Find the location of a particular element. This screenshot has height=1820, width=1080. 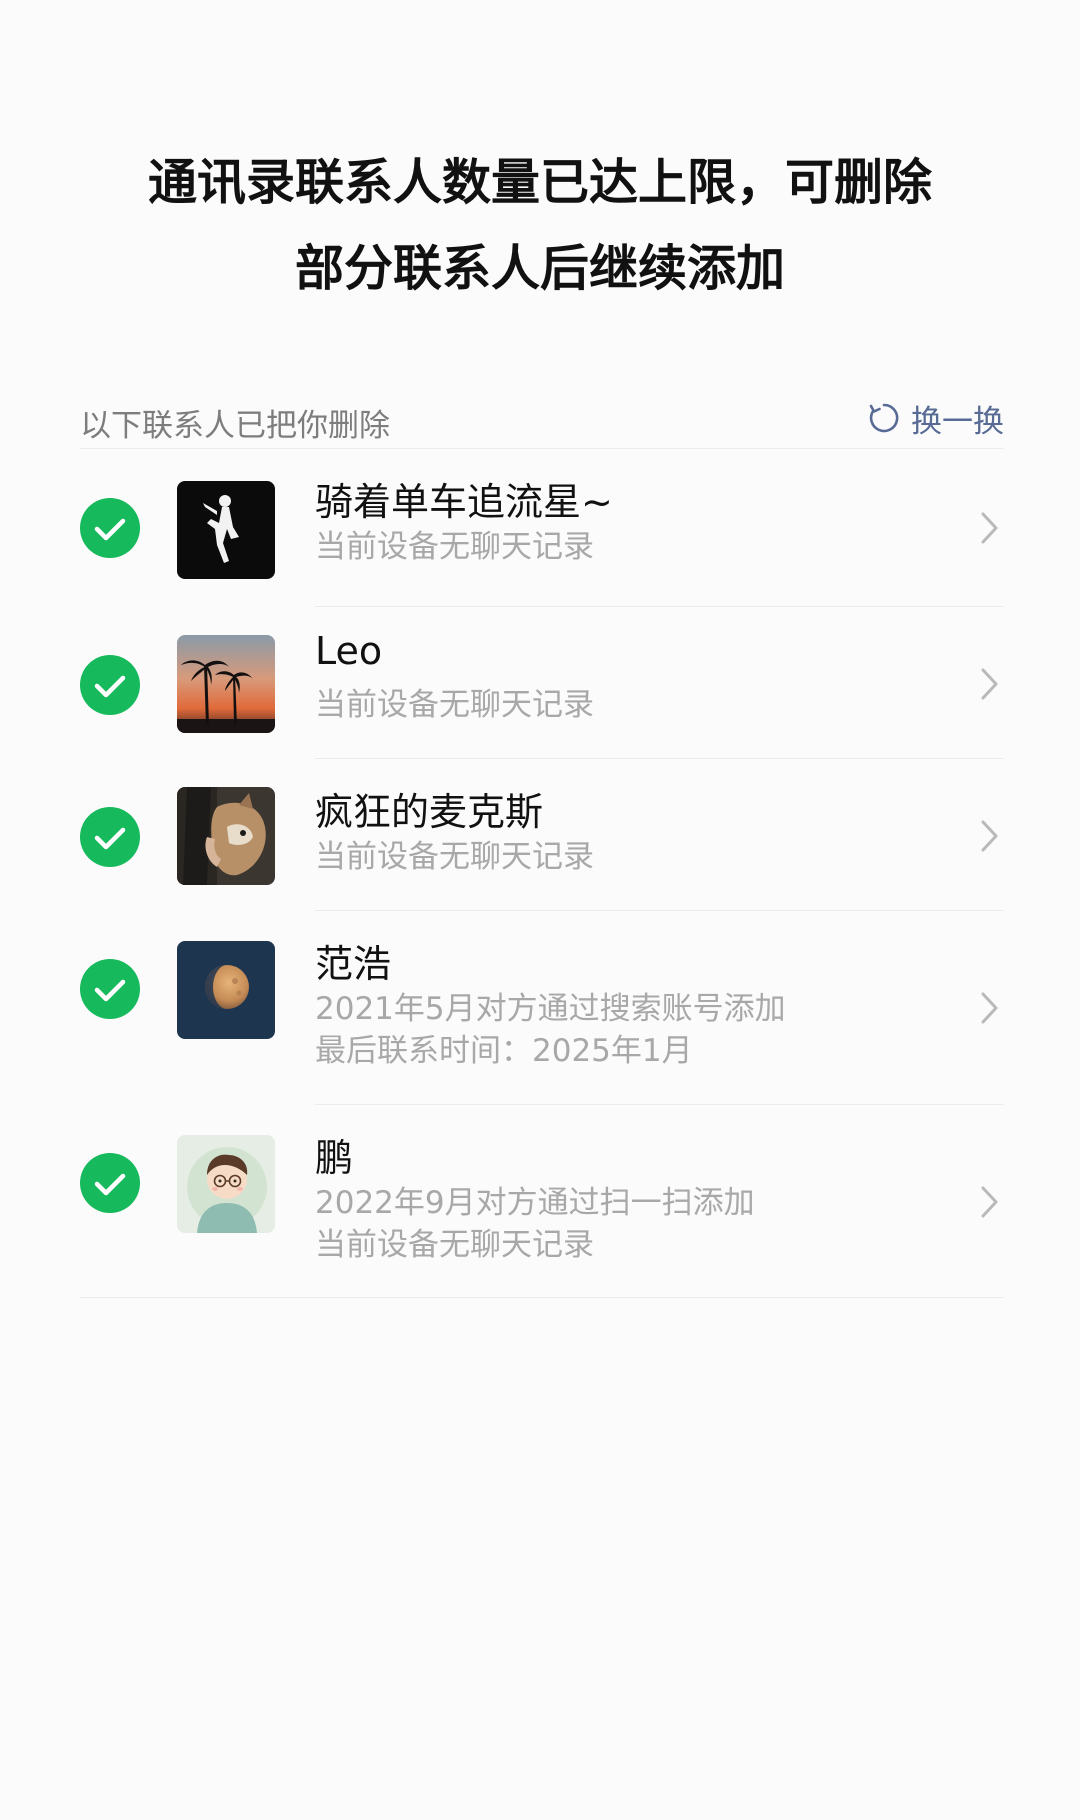

contact-detail: 2021年5月对方通过搜索账号添加 is located at coordinates (550, 1009).